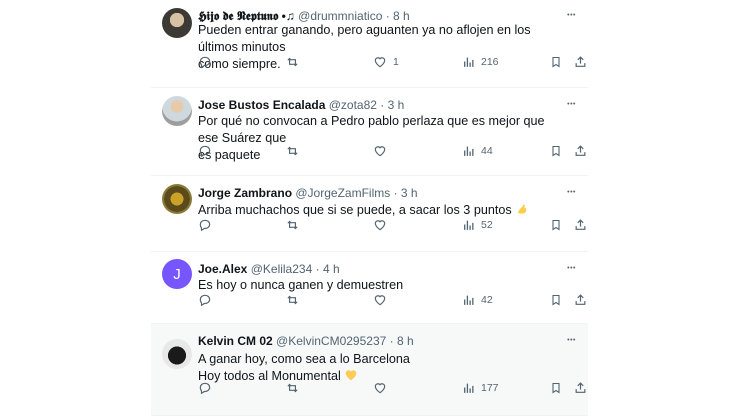 The image size is (740, 416). I want to click on tweet-header: Jorge Zambrano @JorgeZamFilms · 3 h, so click(308, 193).